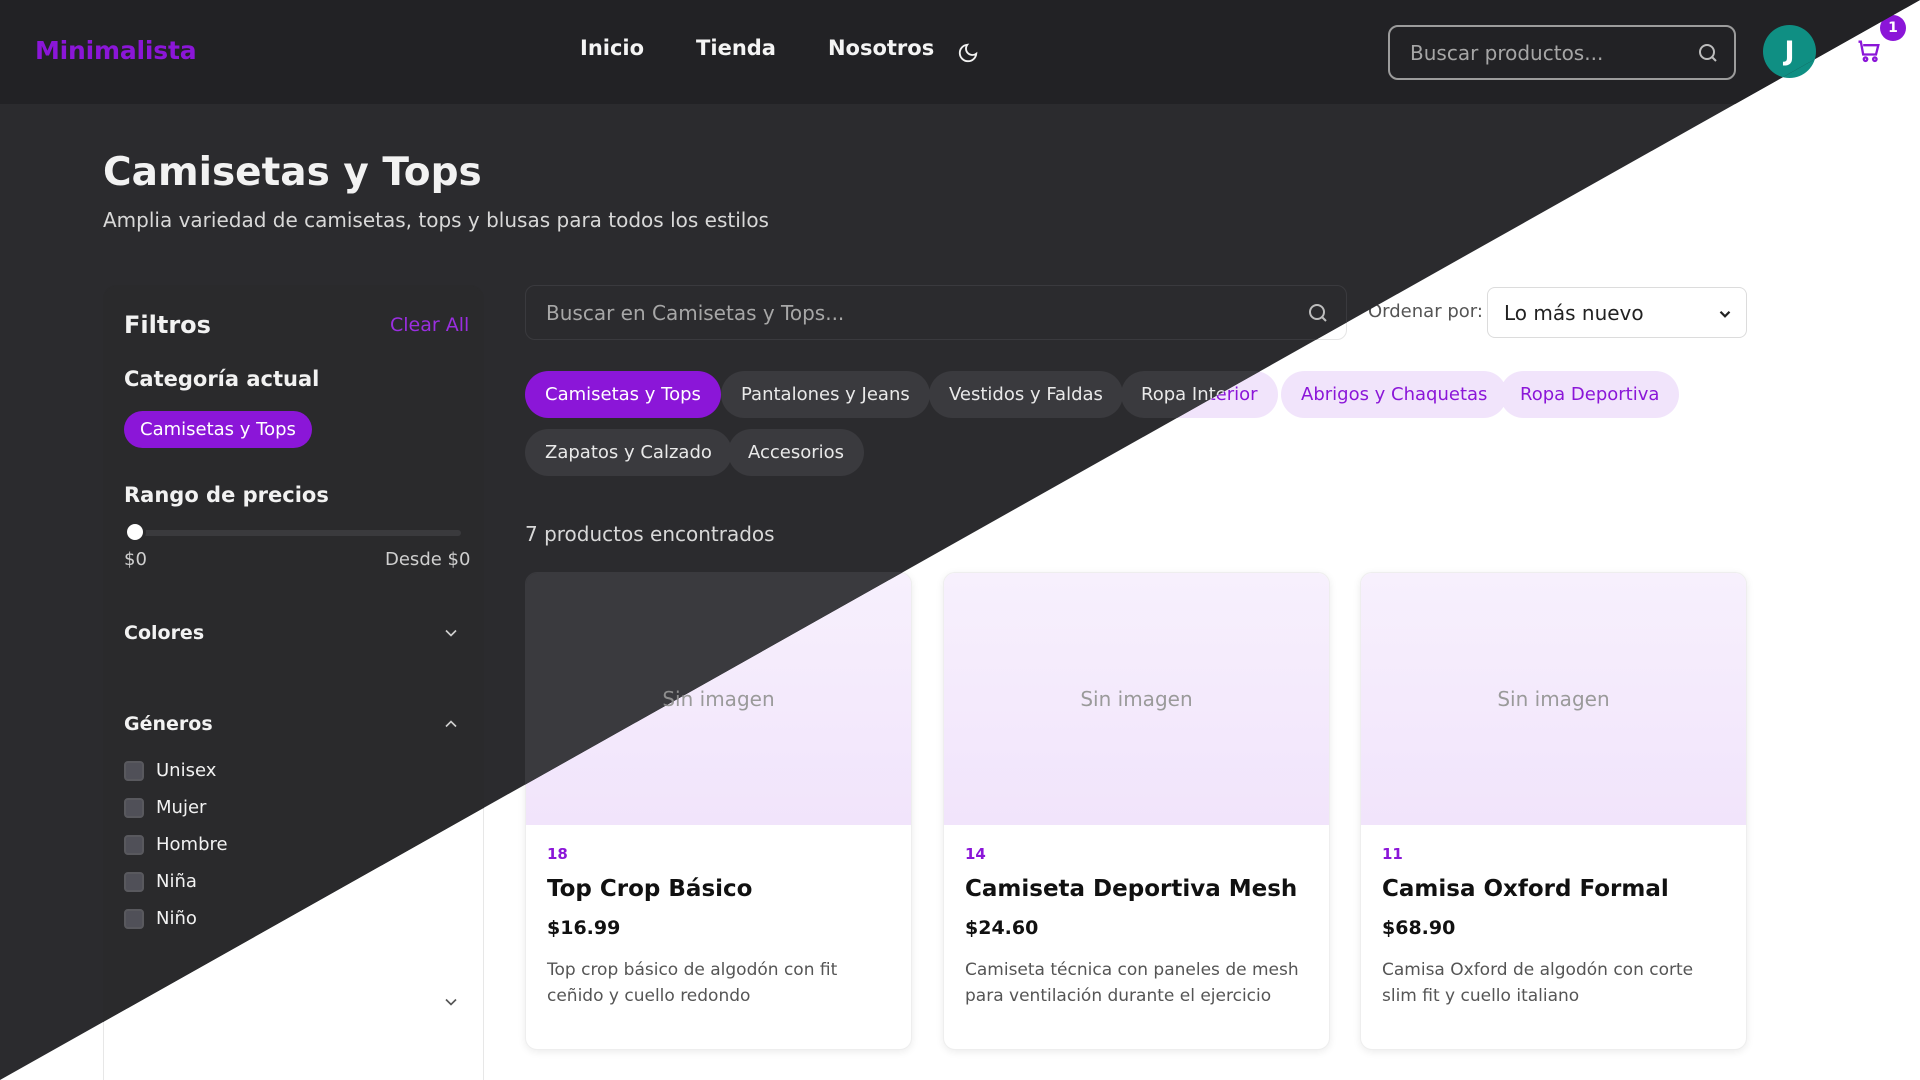 The width and height of the screenshot is (1920, 1080). What do you see at coordinates (736, 48) in the screenshot?
I see `nav-tienda: Tienda` at bounding box center [736, 48].